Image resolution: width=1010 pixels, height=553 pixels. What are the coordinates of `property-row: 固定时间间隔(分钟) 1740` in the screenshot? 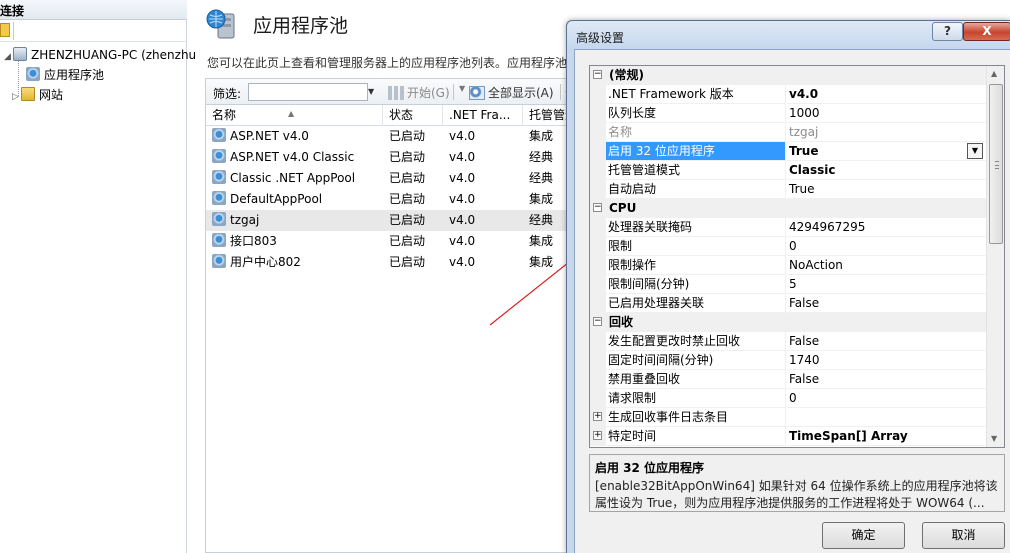 It's located at (788, 360).